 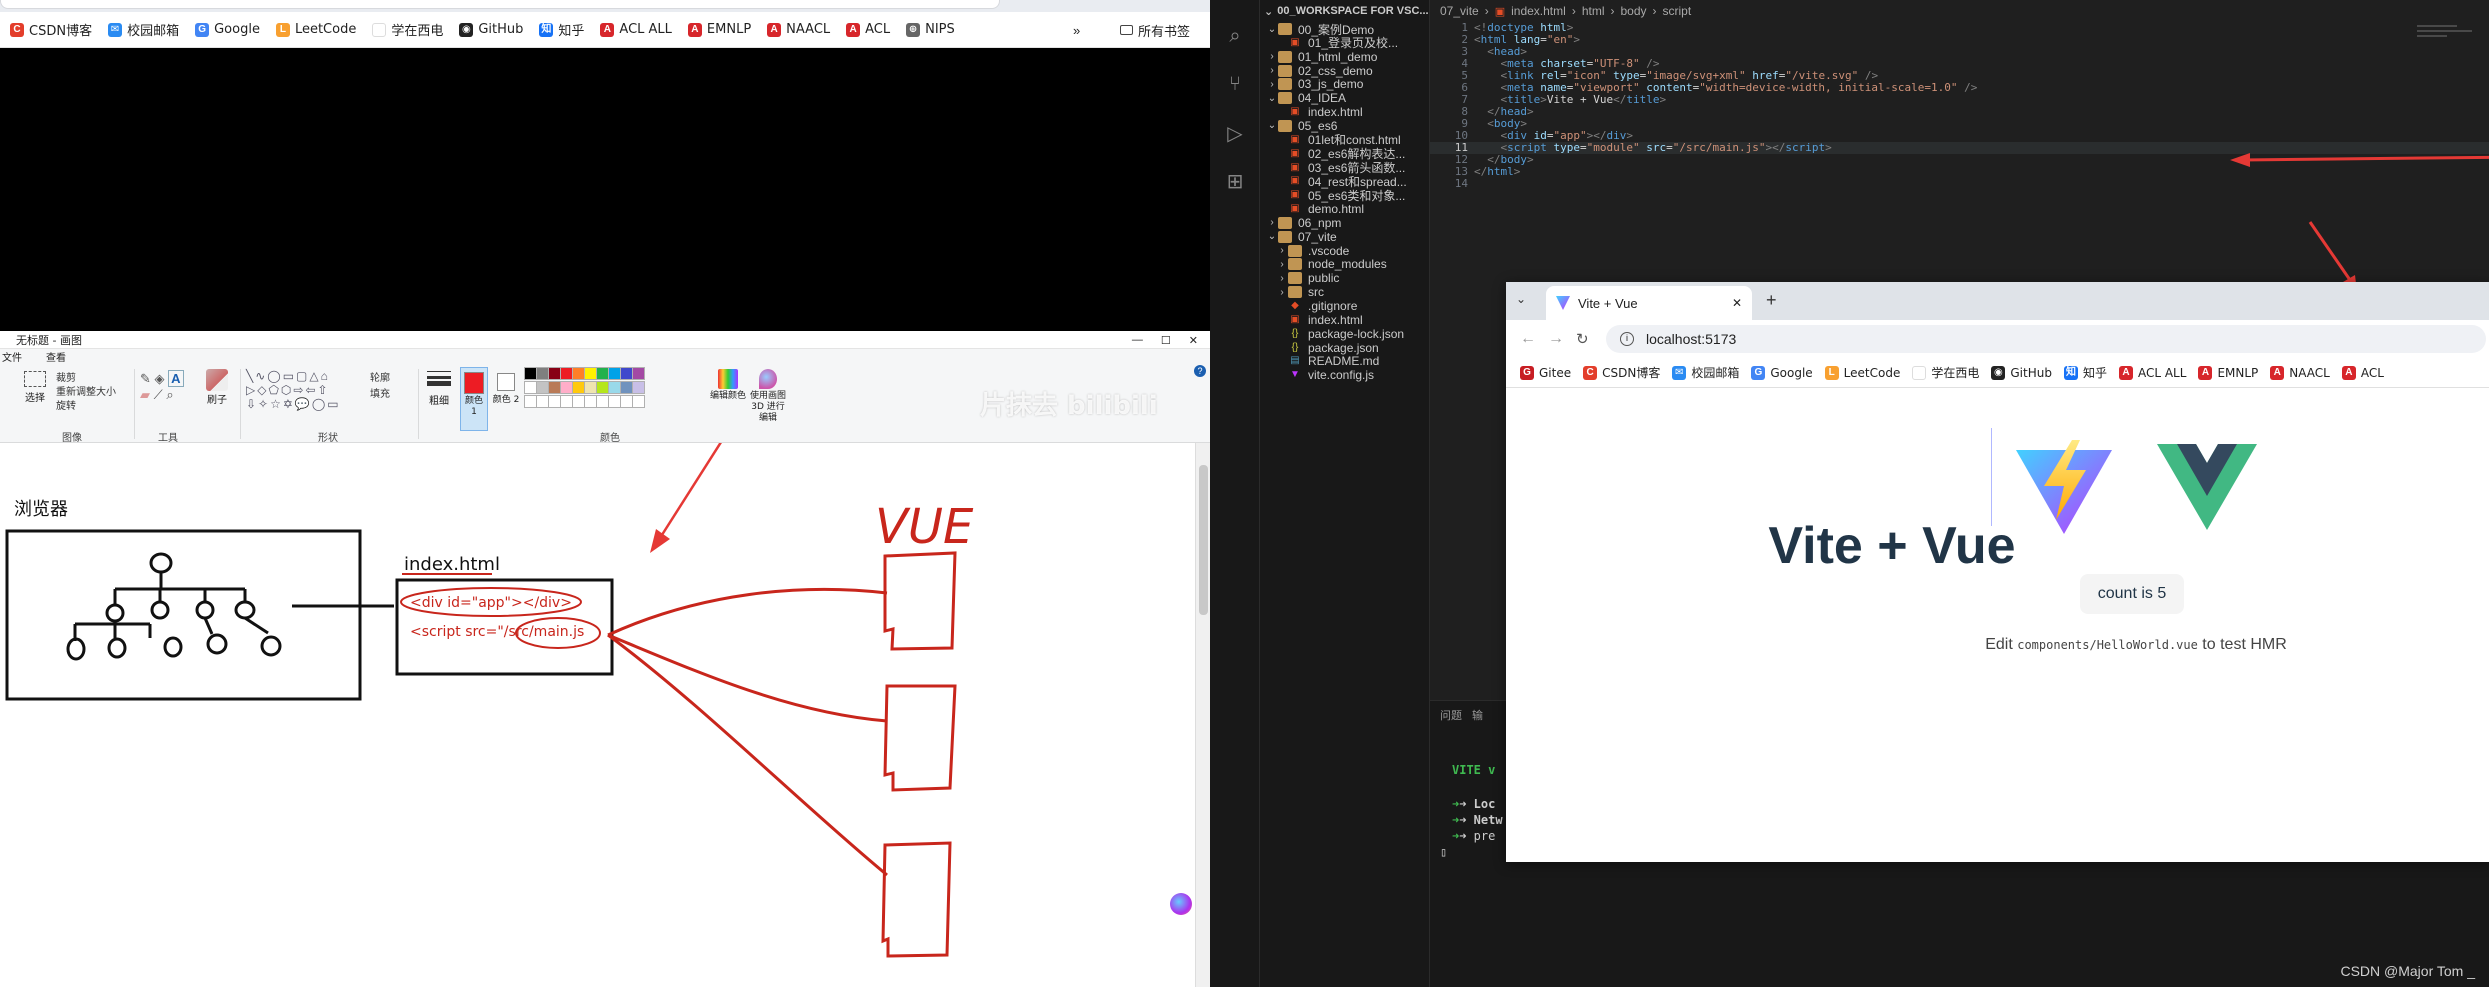 I want to click on tree-folder: › node_modules, so click(x=1344, y=264).